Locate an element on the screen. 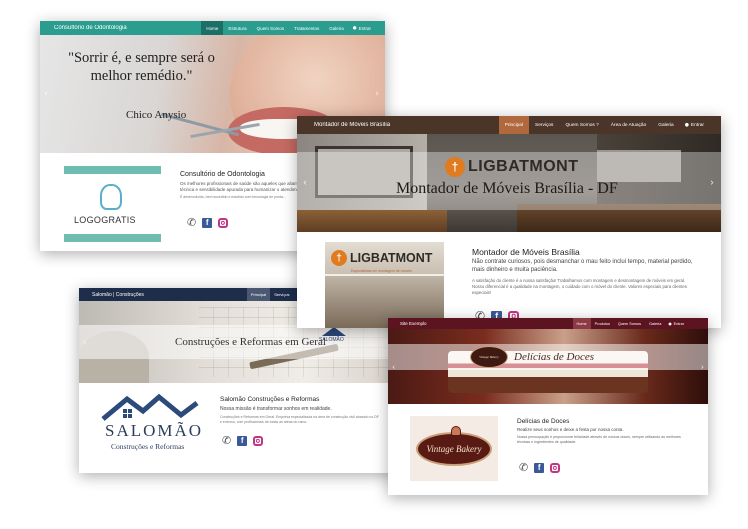 The image size is (748, 529). box-logo-subtitle: Especialistas em montagem de móveis is located at coordinates (381, 271).